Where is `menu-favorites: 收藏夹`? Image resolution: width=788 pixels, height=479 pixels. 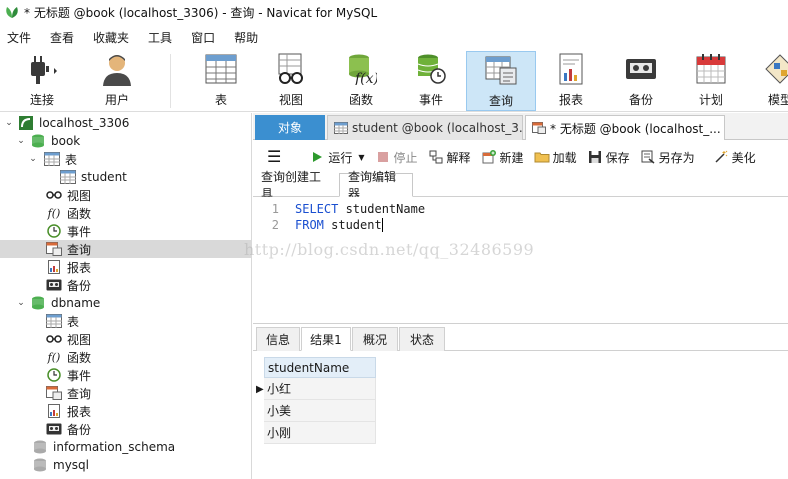 menu-favorites: 收藏夹 is located at coordinates (113, 37).